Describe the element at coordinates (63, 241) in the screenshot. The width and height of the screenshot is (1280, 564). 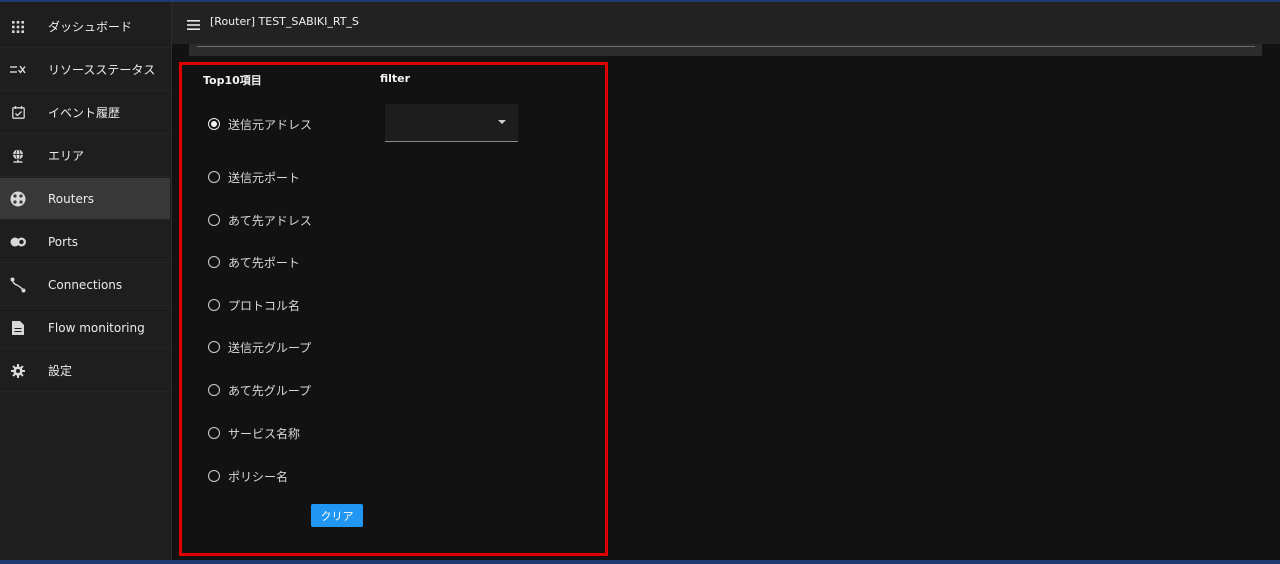
I see `sidebar-item-label: Ports` at that location.